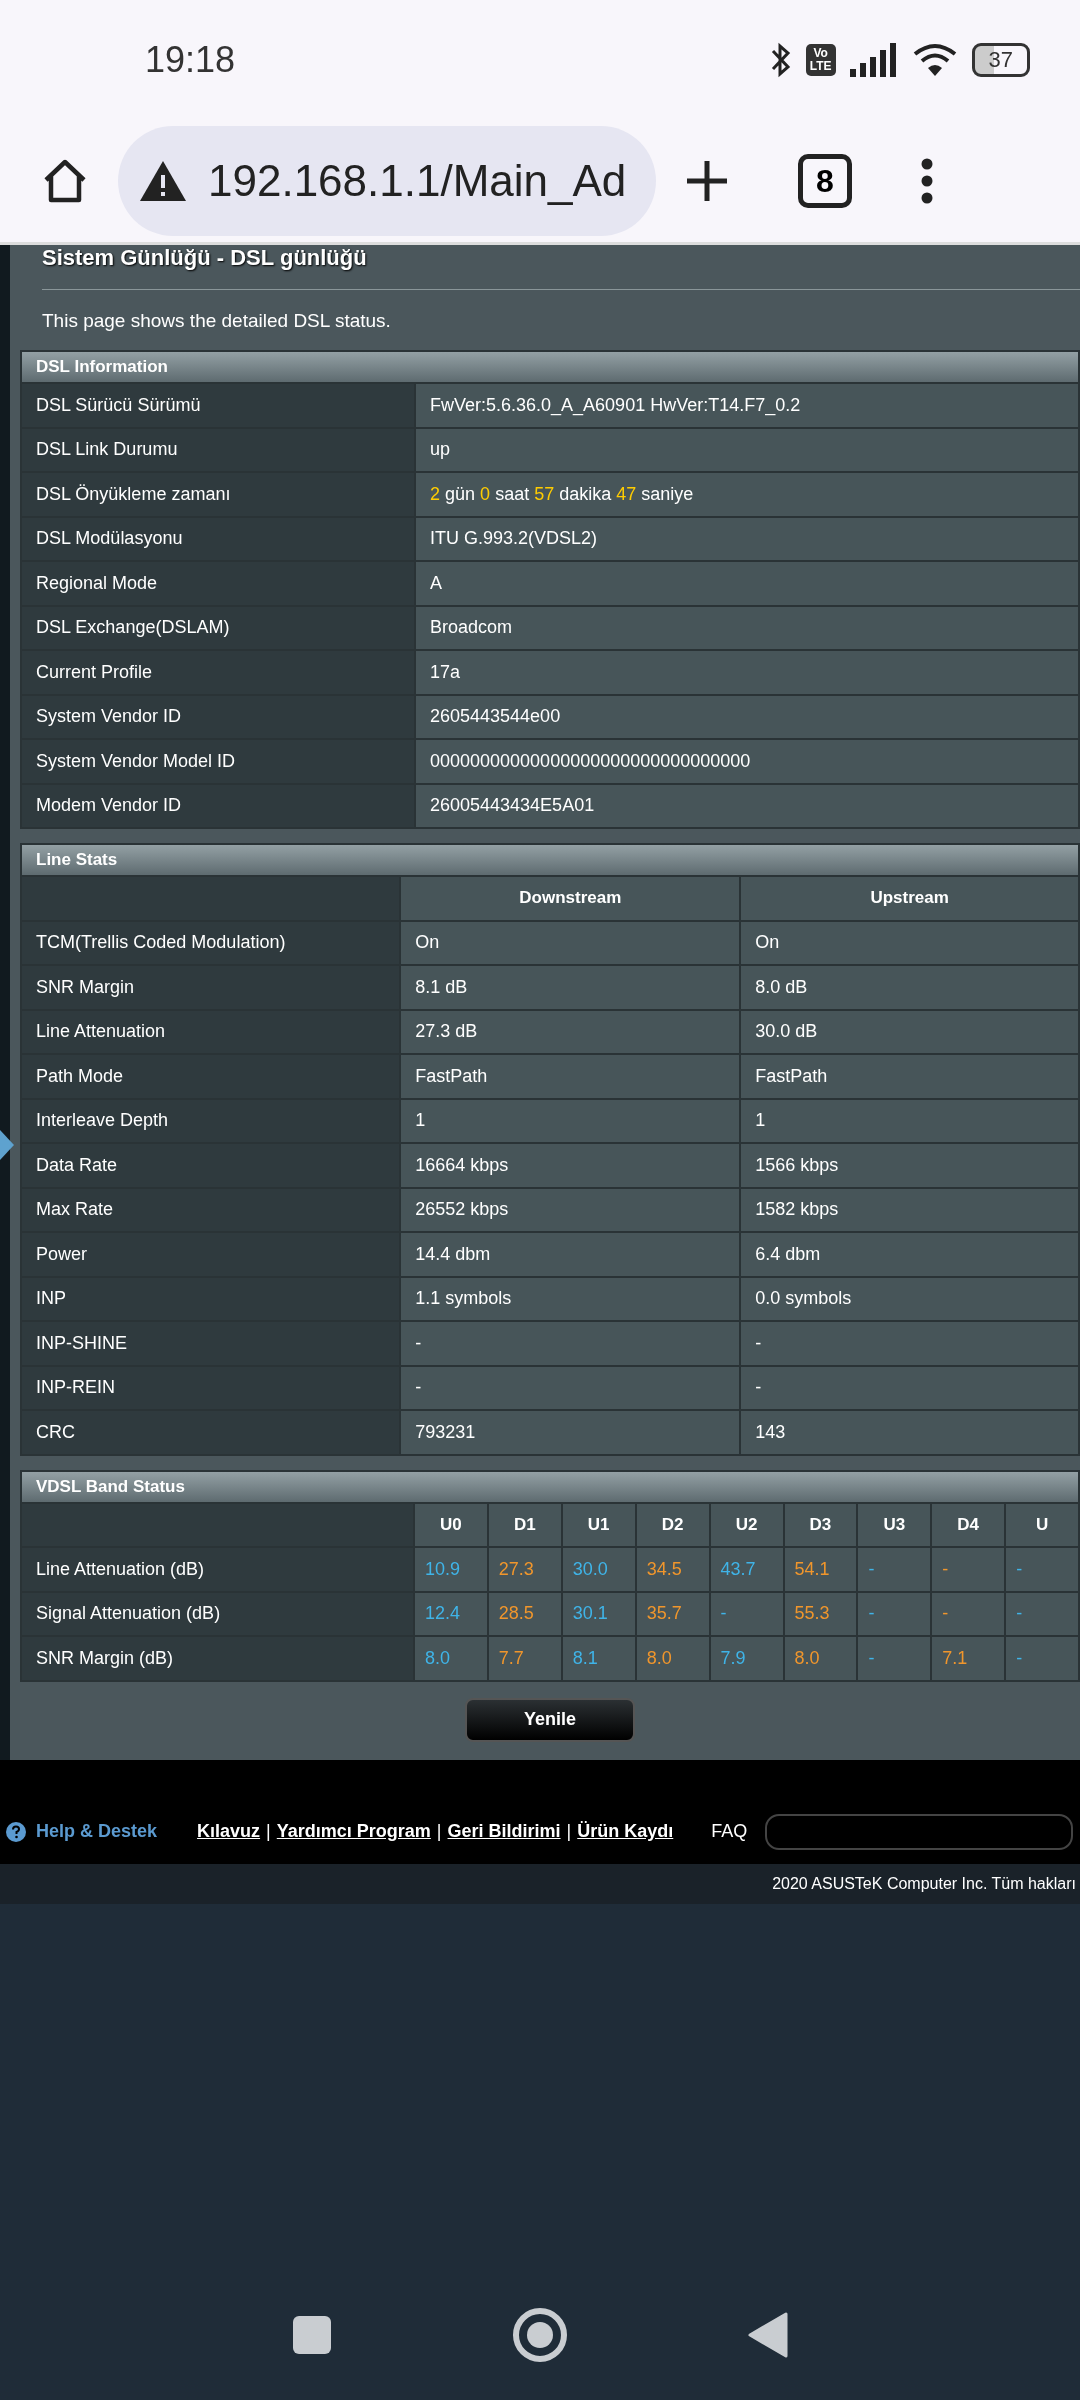 The width and height of the screenshot is (1080, 2400). What do you see at coordinates (211, 1209) in the screenshot?
I see `row-label: Max Rate` at bounding box center [211, 1209].